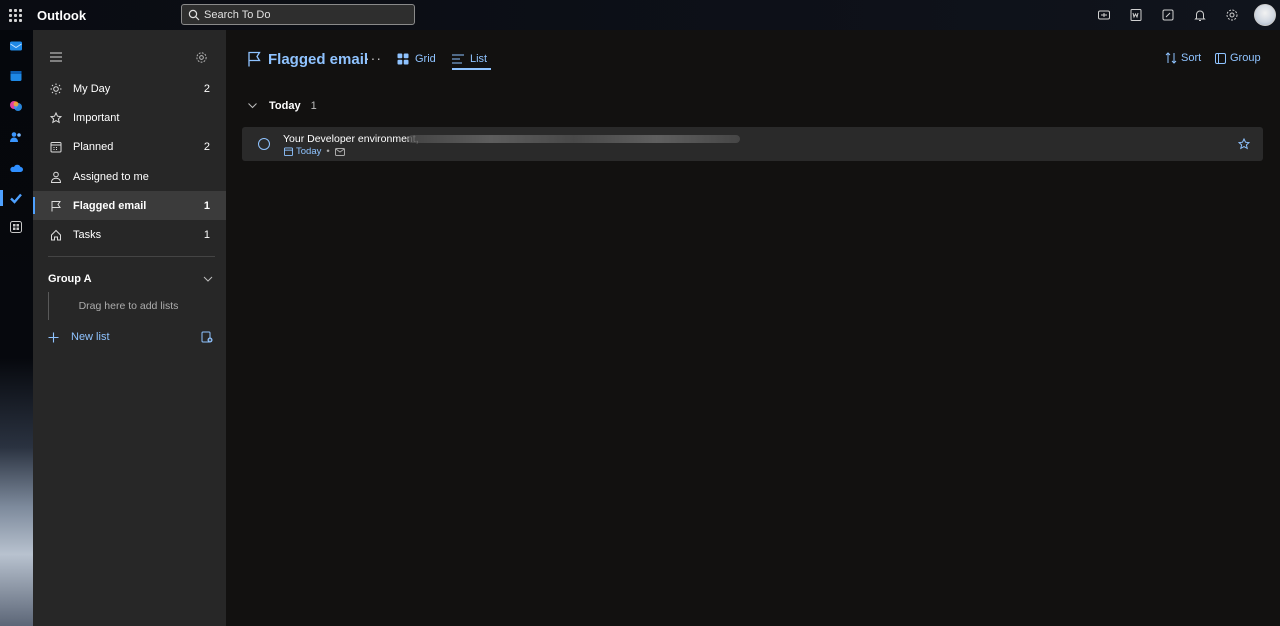 This screenshot has width=1280, height=626. What do you see at coordinates (87, 234) in the screenshot?
I see `sidebar-item-label: Tasks` at bounding box center [87, 234].